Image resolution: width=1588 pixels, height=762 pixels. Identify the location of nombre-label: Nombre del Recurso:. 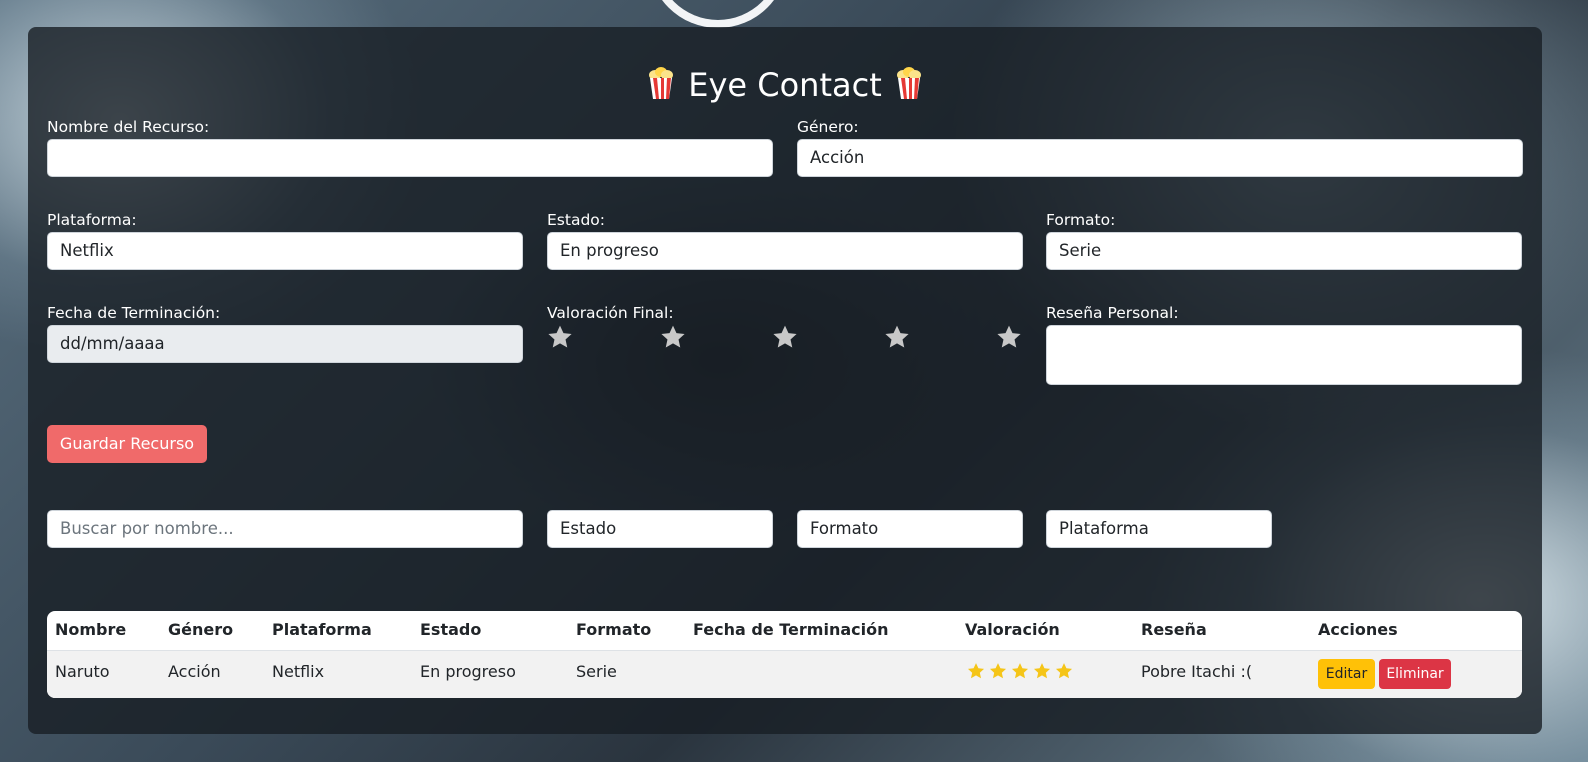
(128, 127).